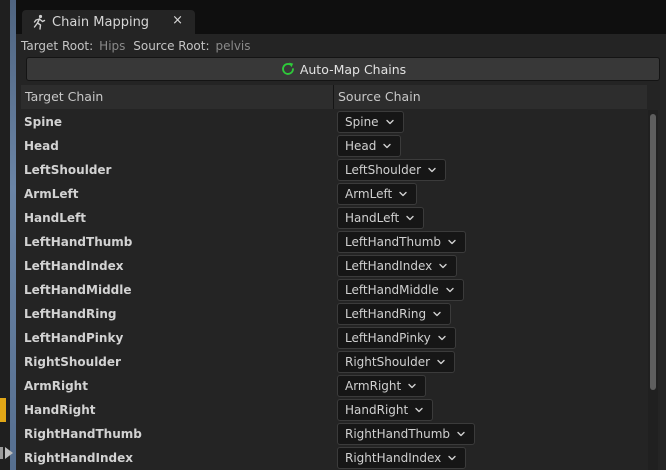  What do you see at coordinates (490, 97) in the screenshot?
I see `column-header-source-chain: Source Chain` at bounding box center [490, 97].